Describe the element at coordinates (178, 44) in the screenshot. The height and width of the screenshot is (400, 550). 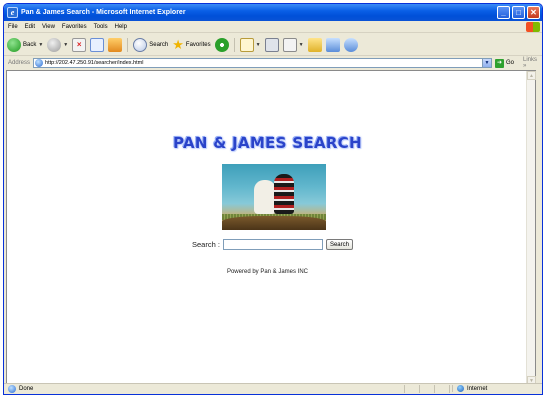
I see `favorites-star-icon: ★` at that location.